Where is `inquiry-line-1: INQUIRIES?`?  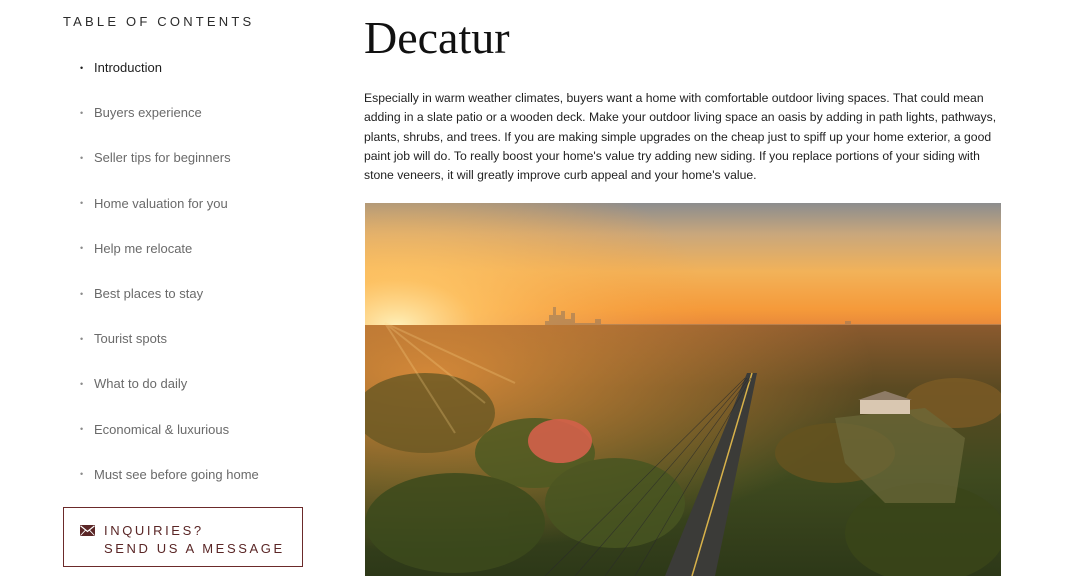
inquiry-line-1: INQUIRIES? is located at coordinates (191, 530).